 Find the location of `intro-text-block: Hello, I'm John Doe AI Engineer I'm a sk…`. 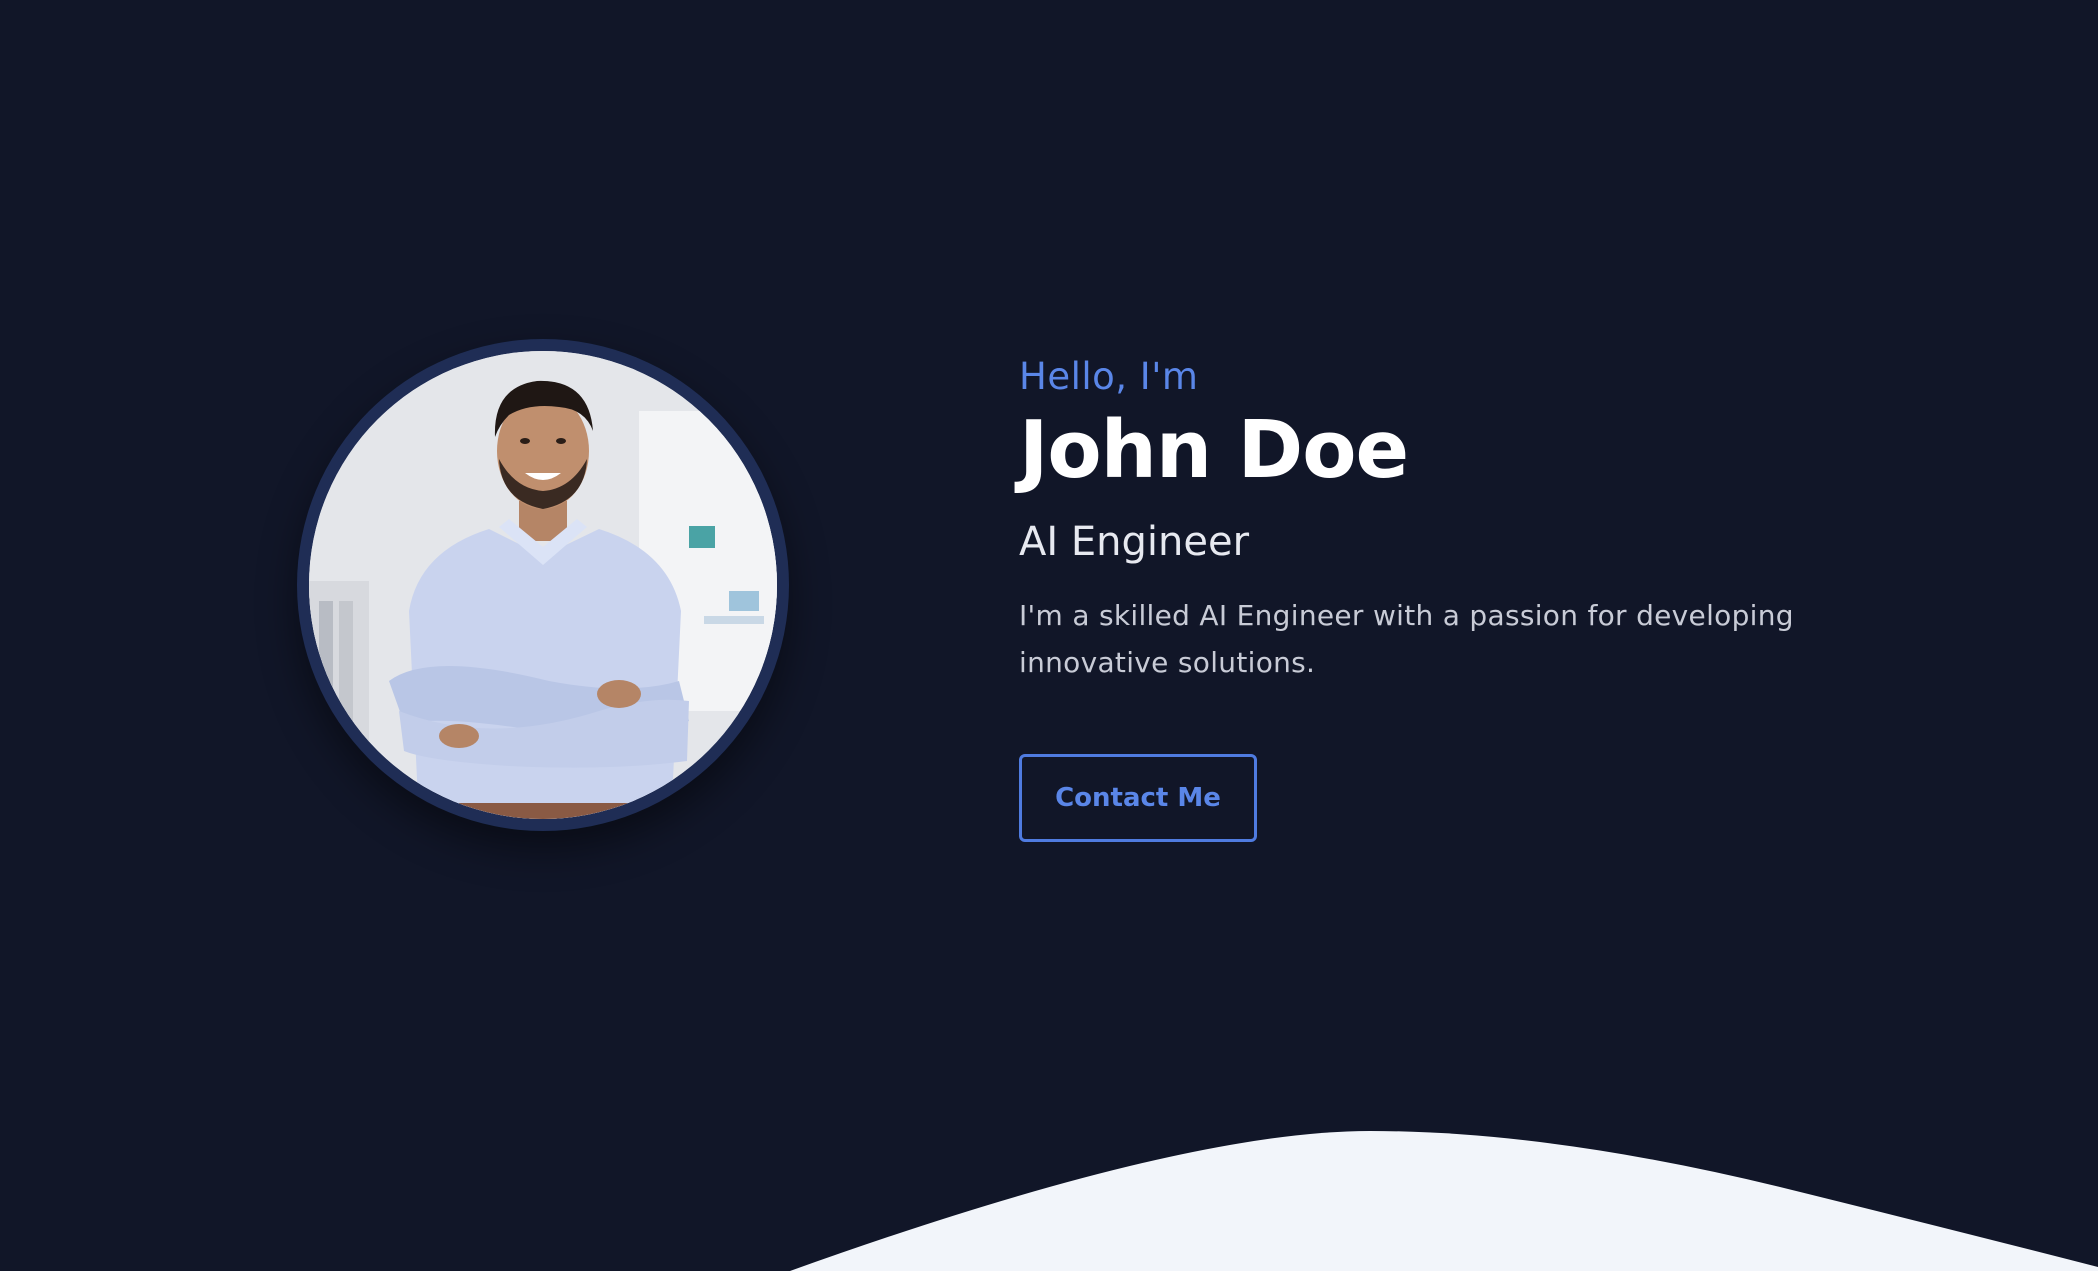

intro-text-block: Hello, I'm John Doe AI Engineer I'm a sk… is located at coordinates (1459, 520).